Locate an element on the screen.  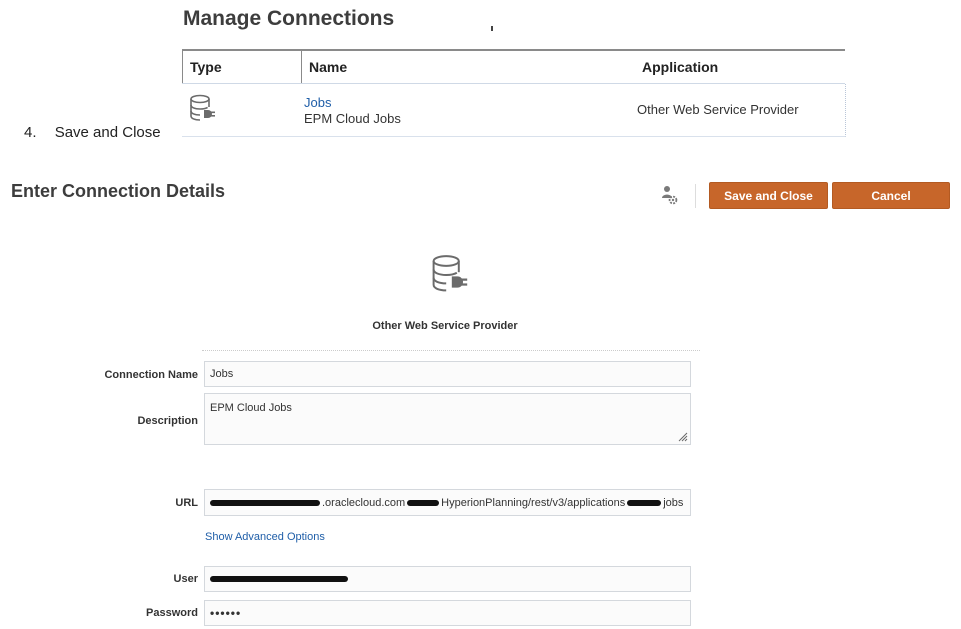
connection-name-link: Jobs is located at coordinates (317, 102).